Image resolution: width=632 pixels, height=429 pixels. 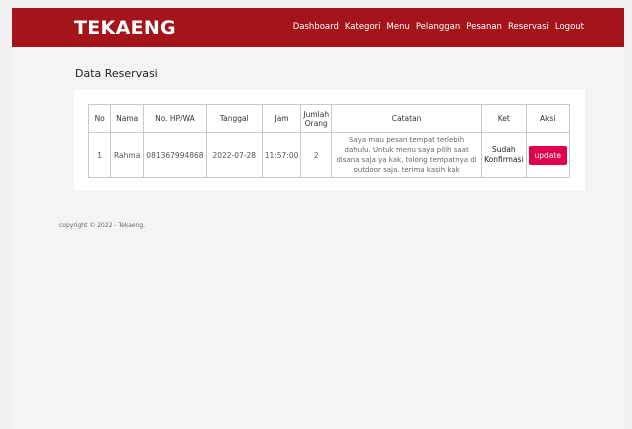 I want to click on cell-hp: 081367994868, so click(x=175, y=155).